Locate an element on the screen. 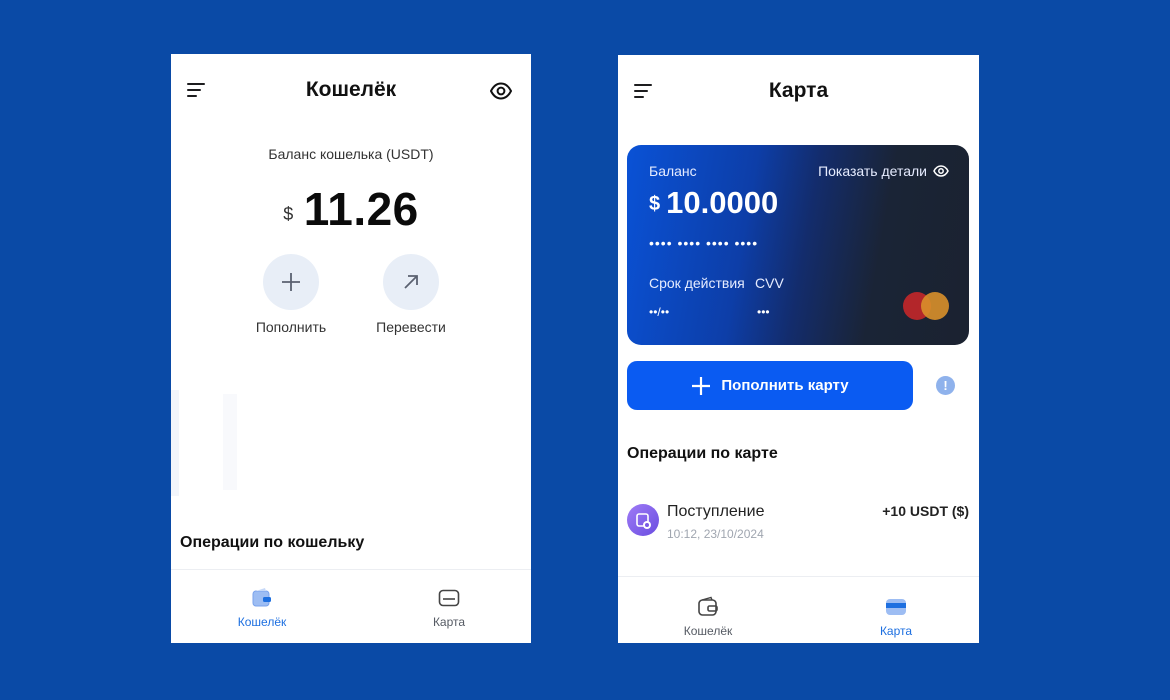 The width and height of the screenshot is (1170, 700). arrow-up-right-icon is located at coordinates (411, 282).